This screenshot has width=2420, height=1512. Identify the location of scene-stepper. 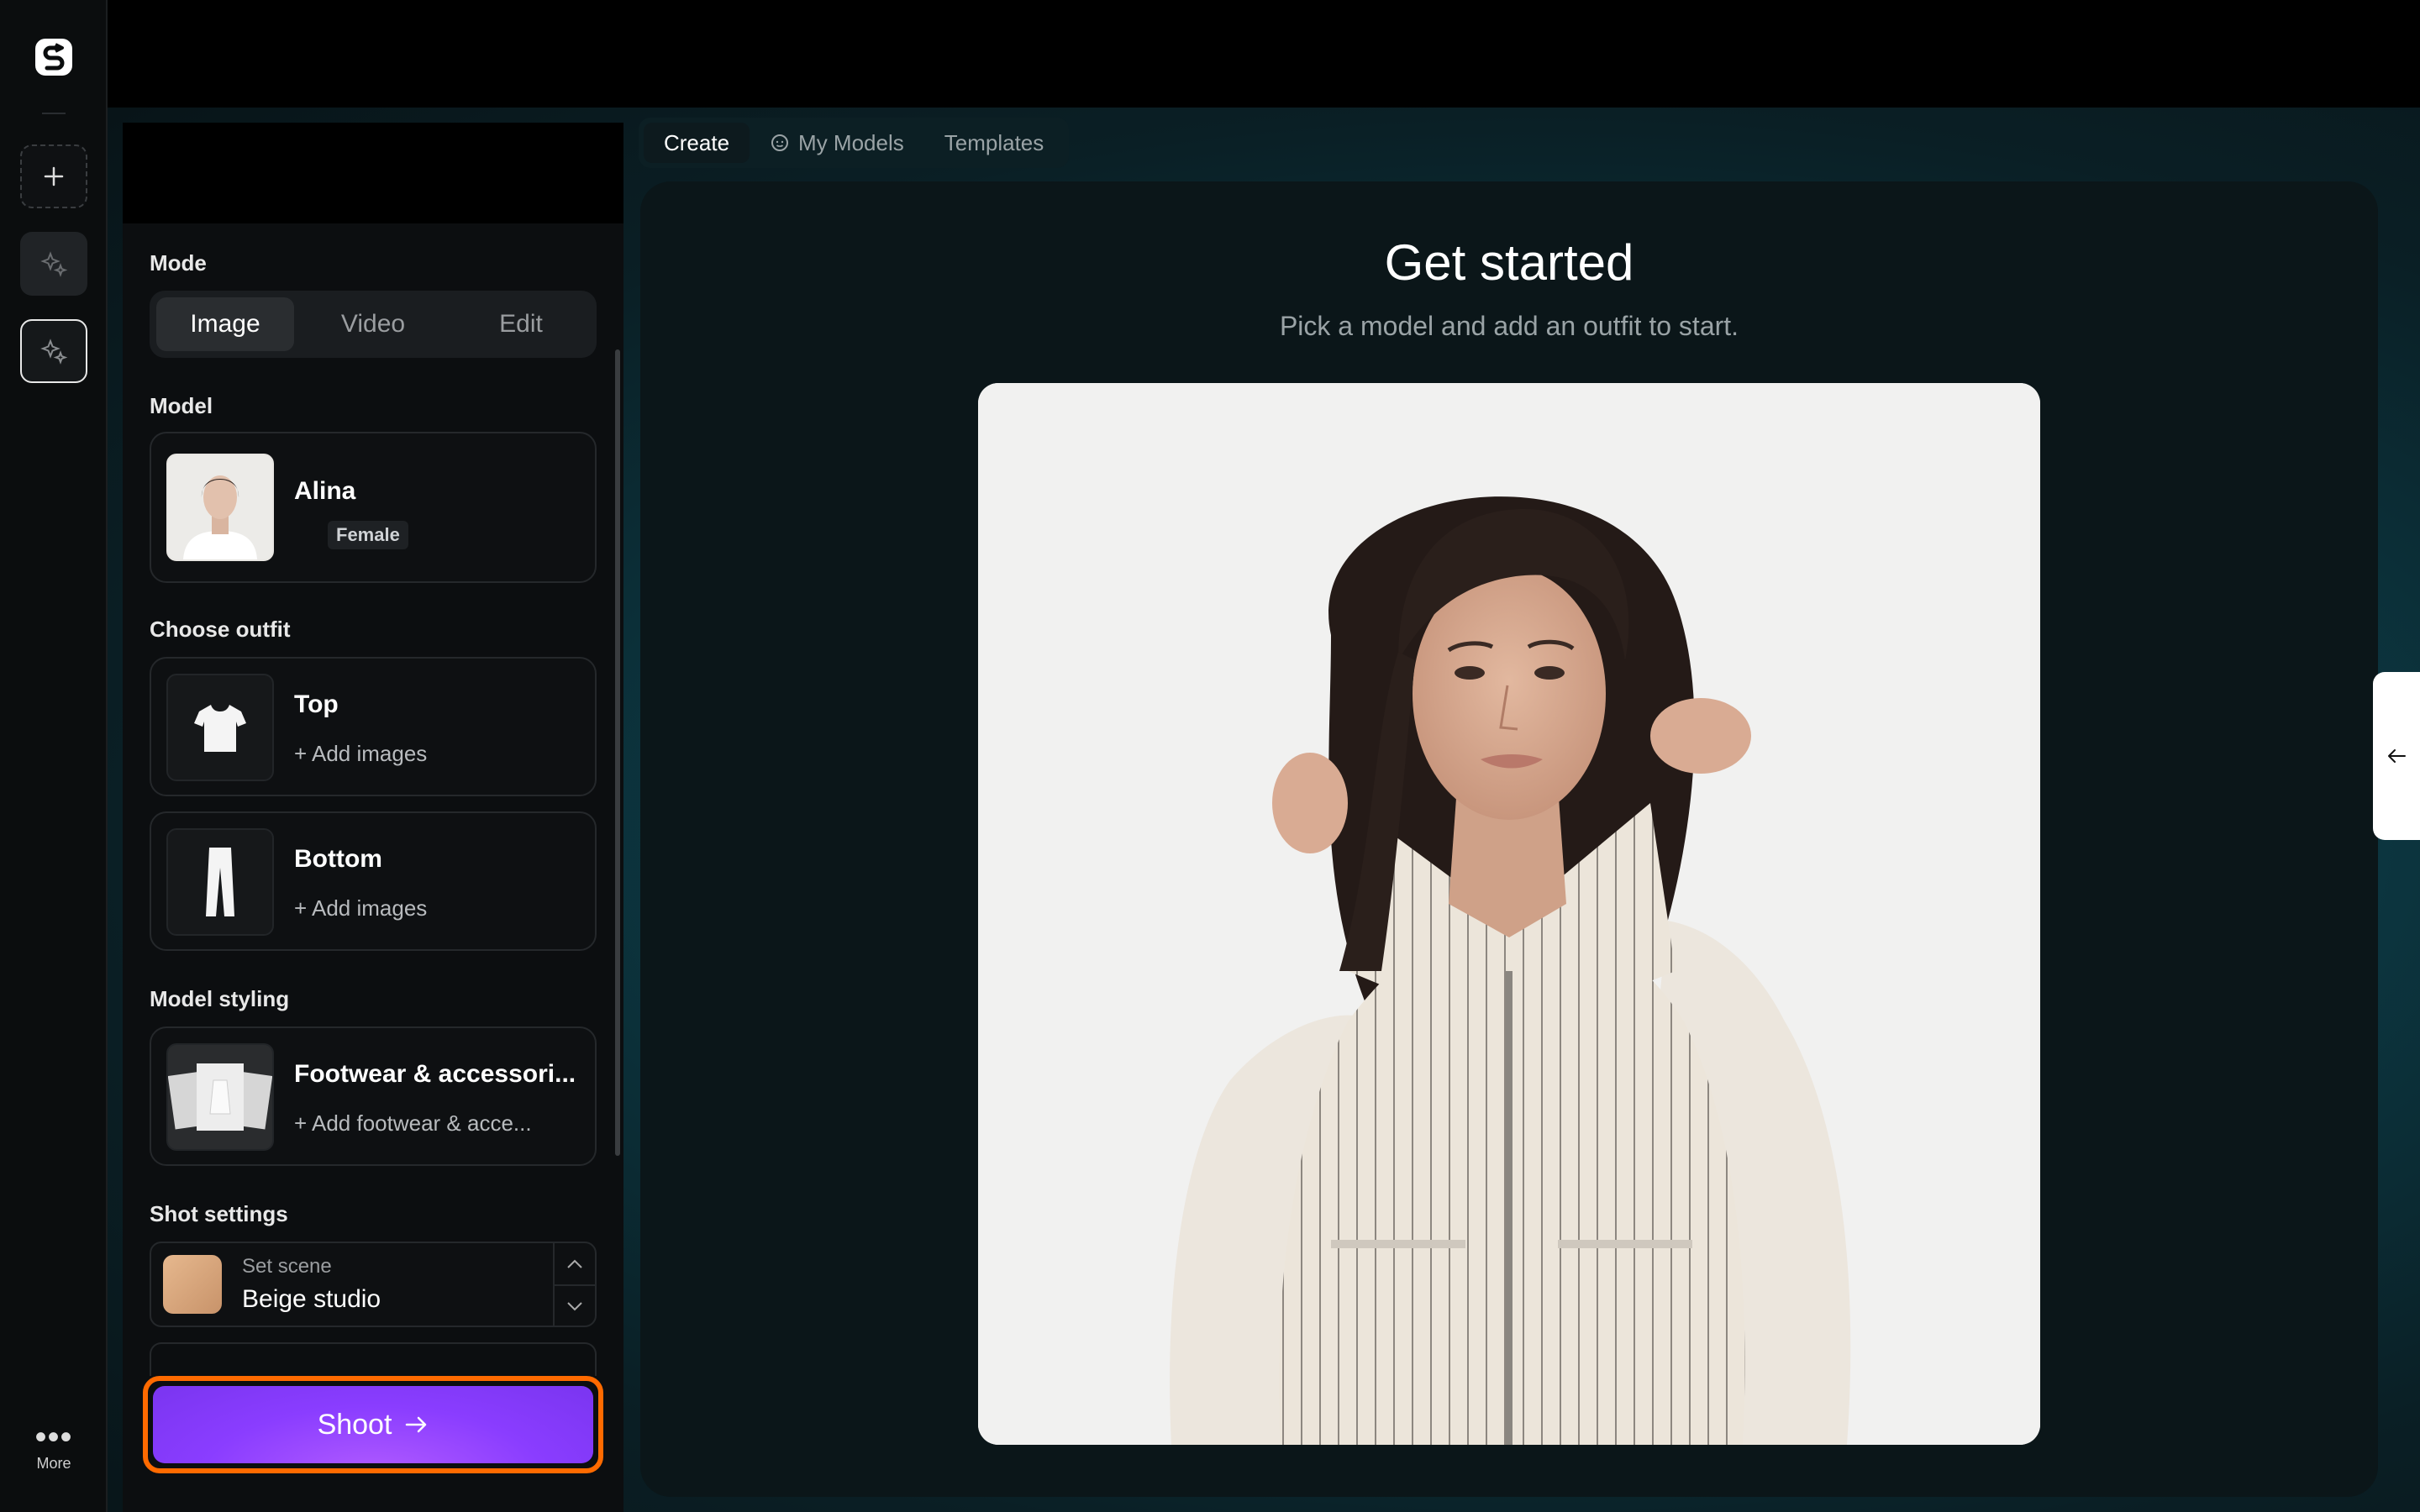
(574, 1284).